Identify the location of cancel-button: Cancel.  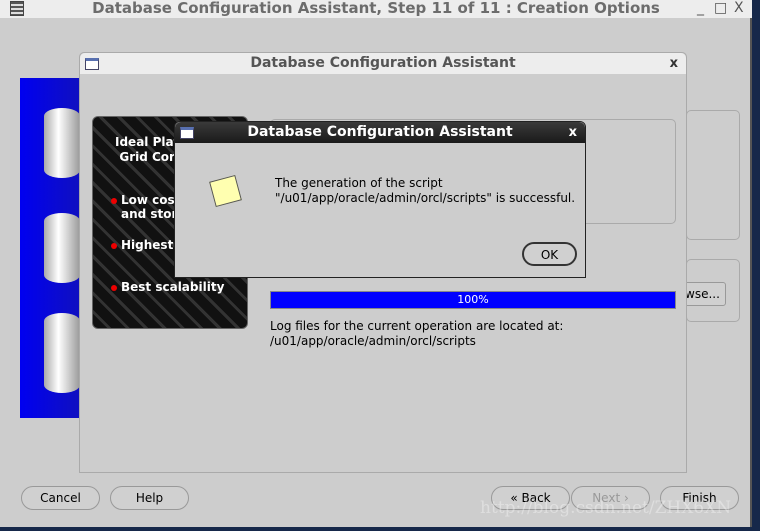
(60, 498).